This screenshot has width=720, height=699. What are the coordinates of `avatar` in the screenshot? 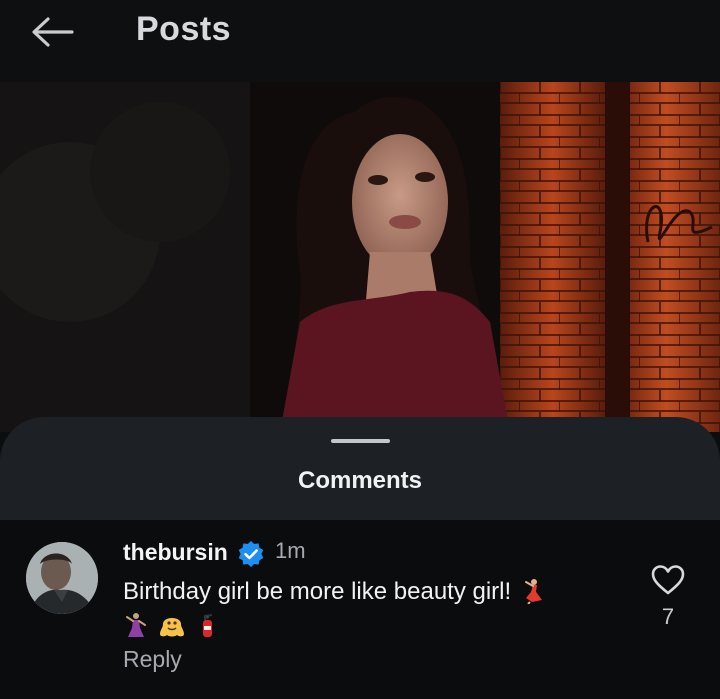 It's located at (62, 578).